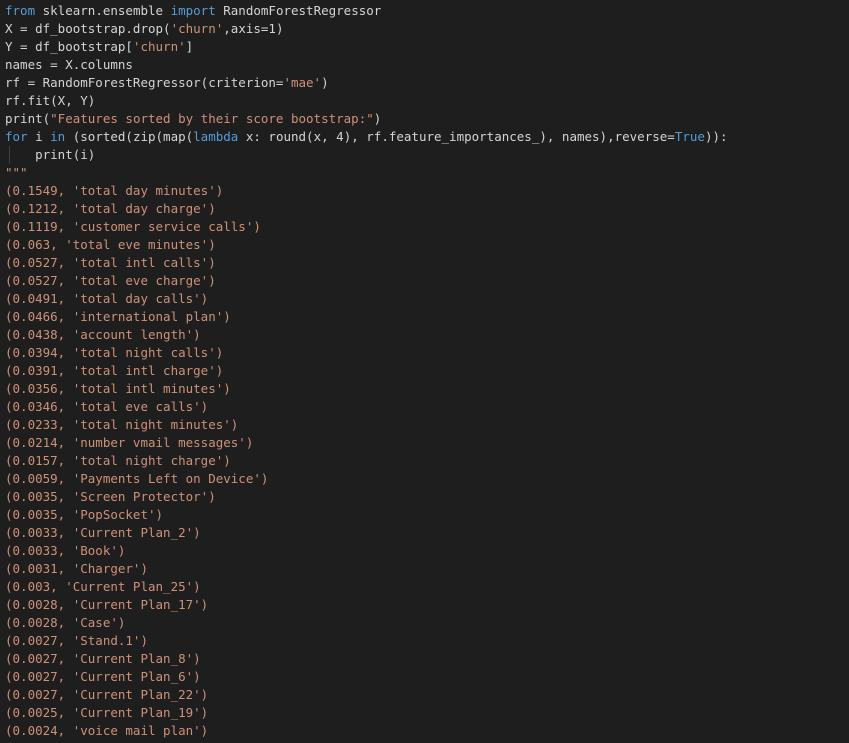 The height and width of the screenshot is (743, 849). What do you see at coordinates (114, 370) in the screenshot?
I see `output-line: (0.0391, 'total intl charge')` at bounding box center [114, 370].